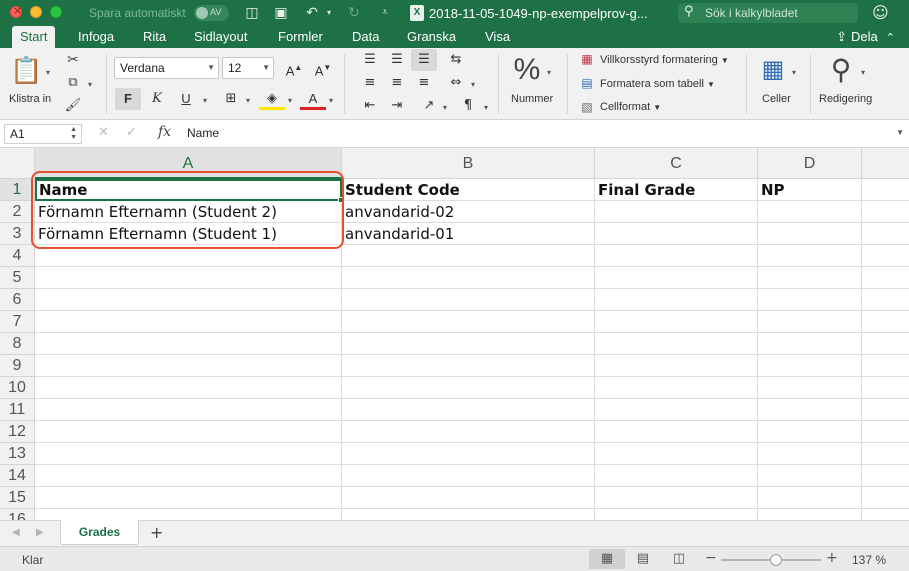  I want to click on borders-dropdown-icon: ▾, so click(248, 100).